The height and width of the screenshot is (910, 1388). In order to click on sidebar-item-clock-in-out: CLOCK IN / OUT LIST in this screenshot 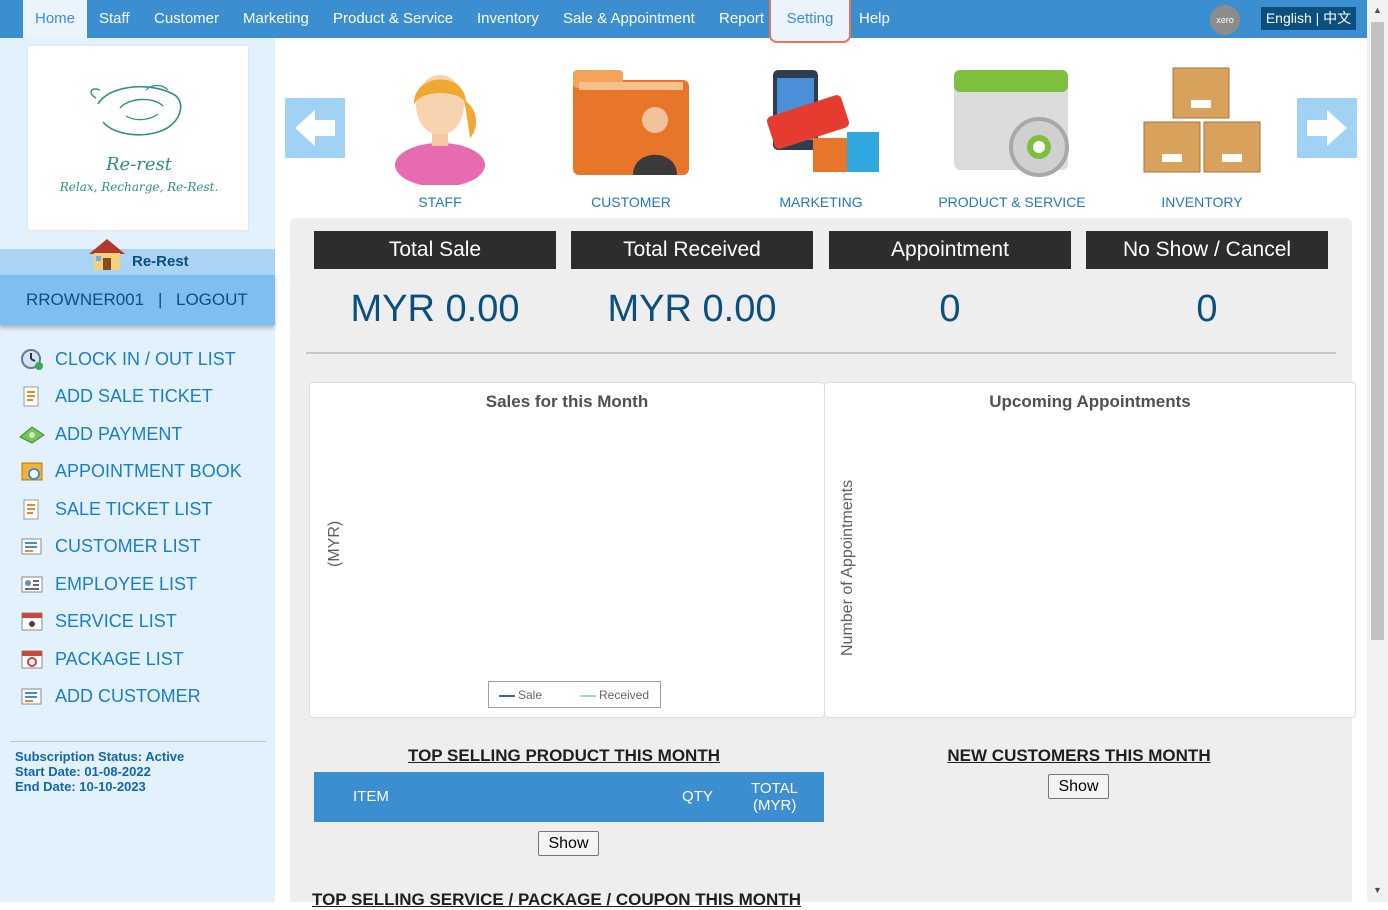, I will do `click(127, 359)`.